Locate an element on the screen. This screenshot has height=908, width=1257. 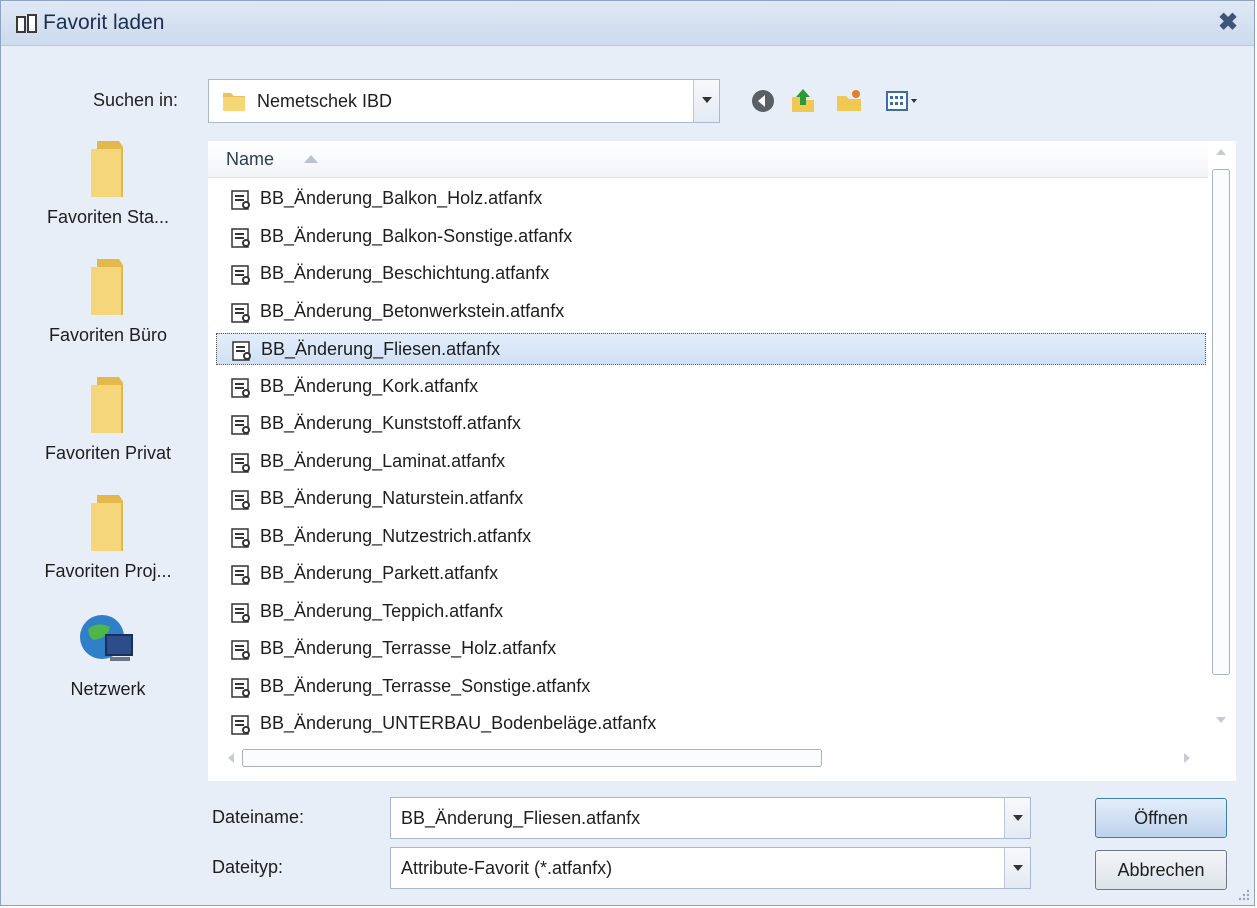
view-menu-icon is located at coordinates (905, 101).